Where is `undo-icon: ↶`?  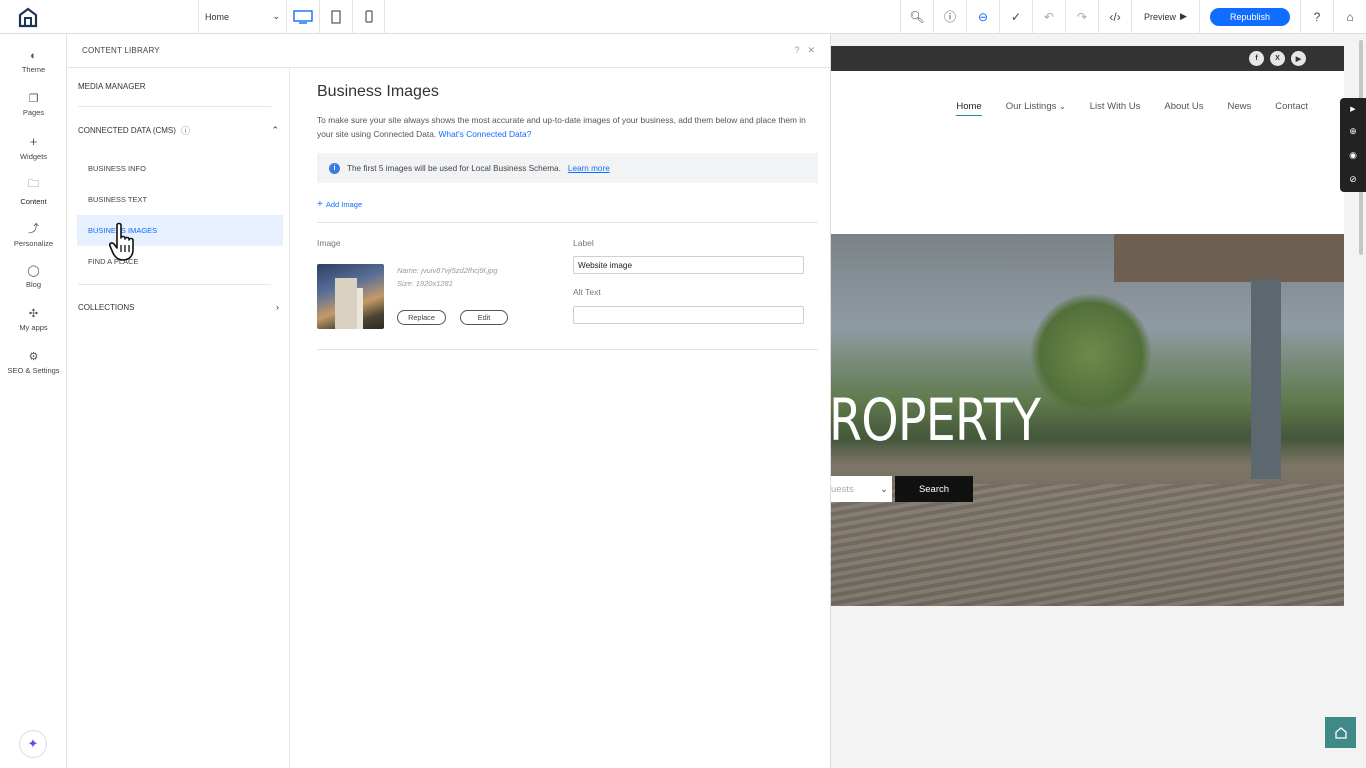
undo-icon: ↶ is located at coordinates (1049, 16).